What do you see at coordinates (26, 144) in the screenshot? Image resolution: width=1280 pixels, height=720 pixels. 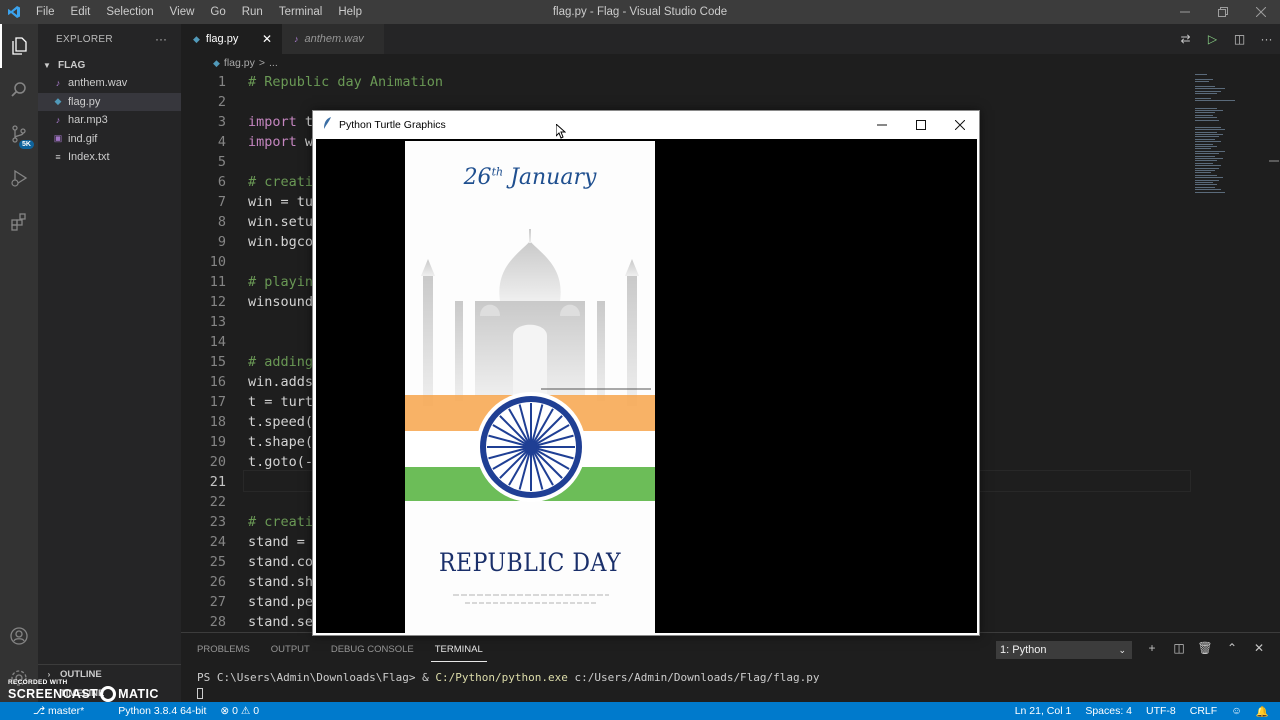 I see `source-control-badge: 5K` at bounding box center [26, 144].